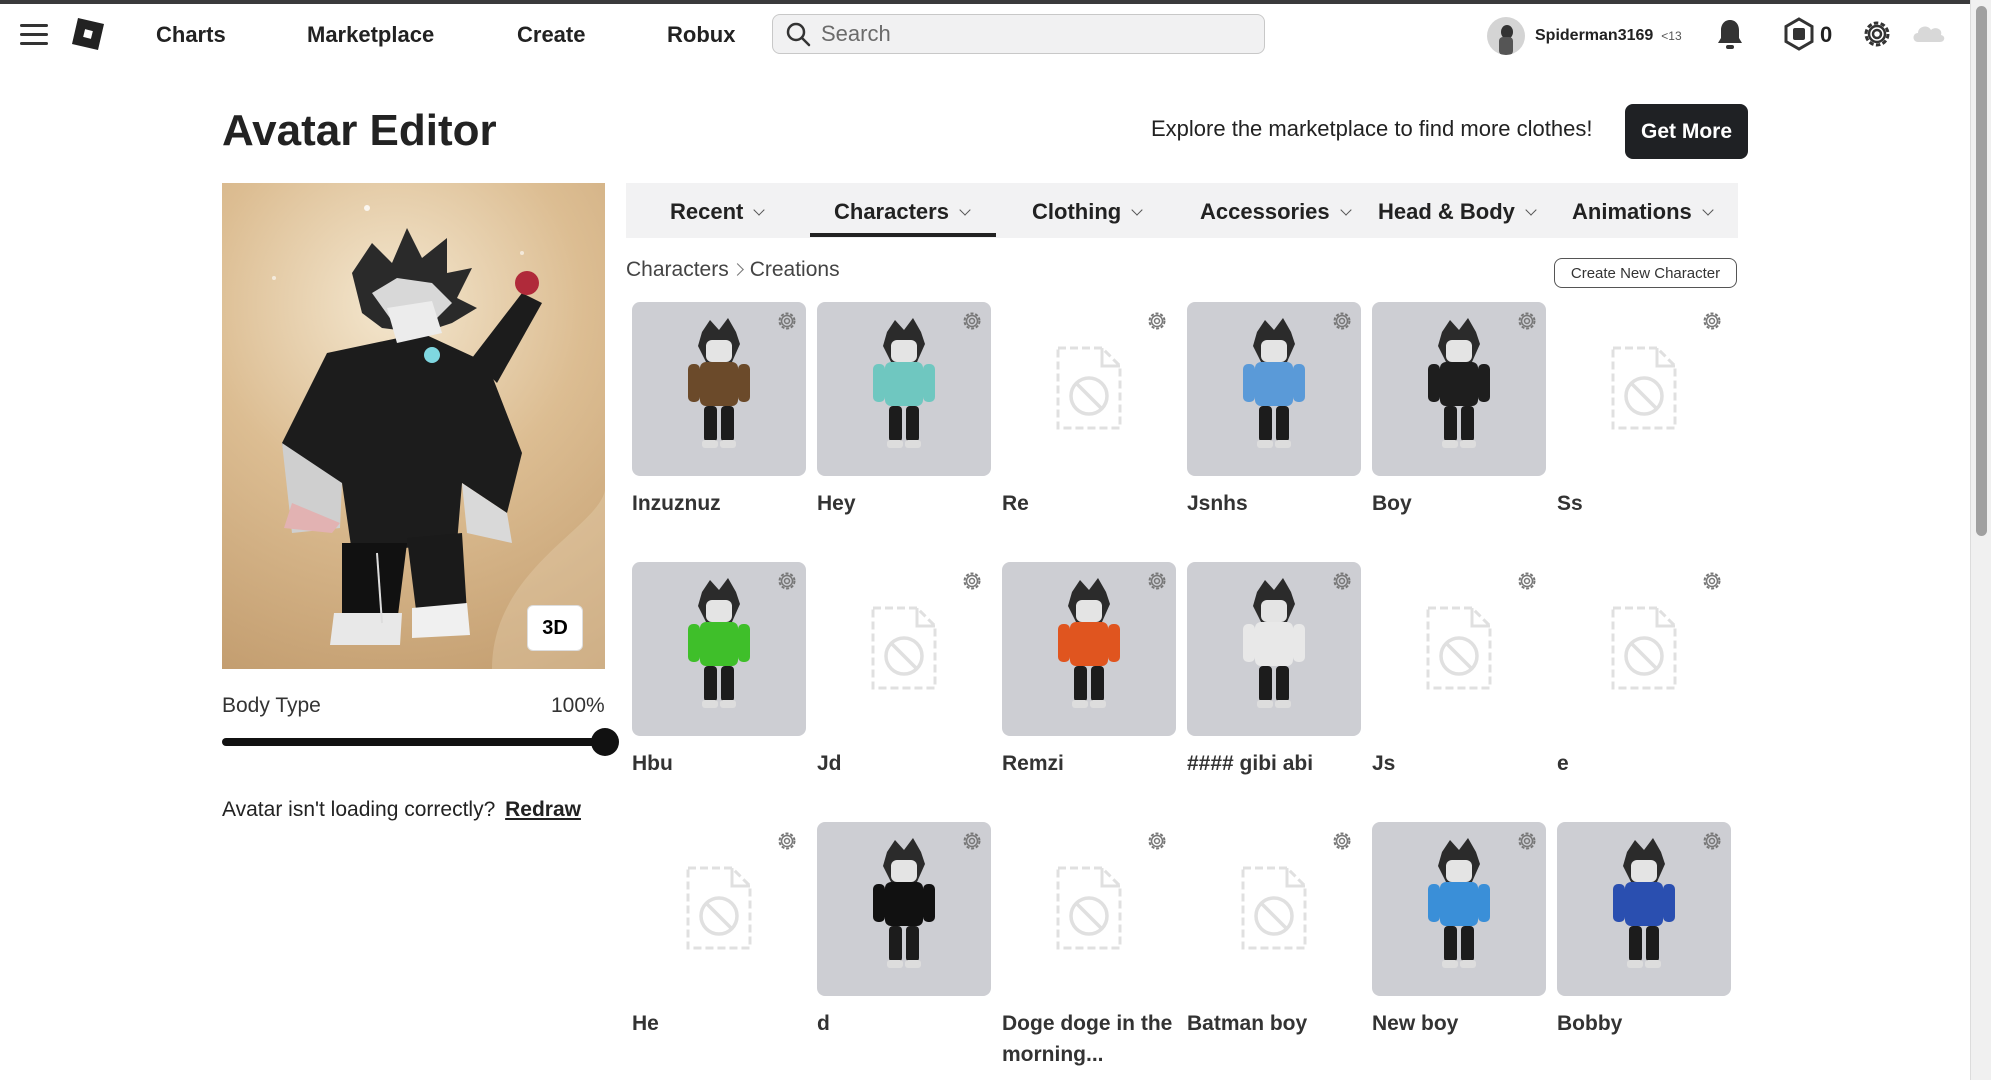 The height and width of the screenshot is (1080, 1991). What do you see at coordinates (1671, 36) in the screenshot?
I see `age-badge: <13` at bounding box center [1671, 36].